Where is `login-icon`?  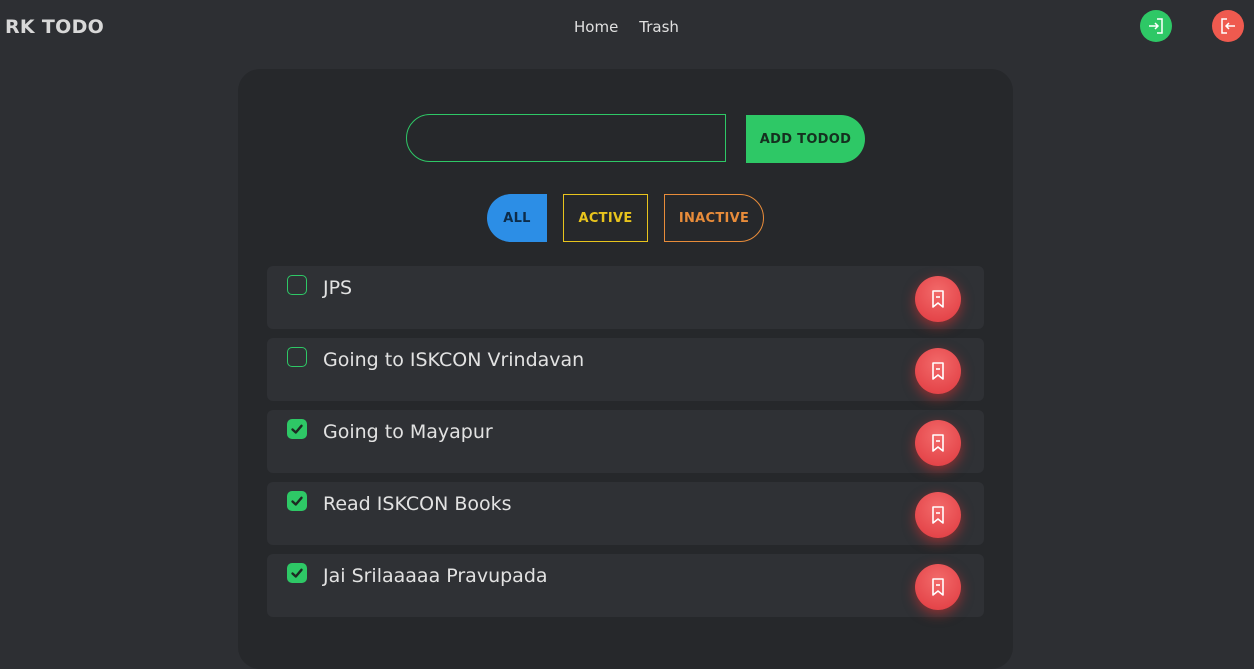
login-icon is located at coordinates (1156, 26).